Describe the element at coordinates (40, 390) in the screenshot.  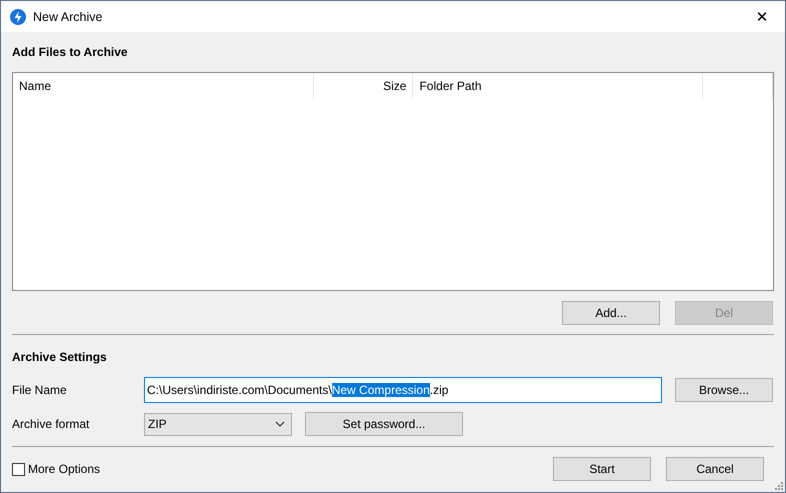
I see `field-label: File Name` at that location.